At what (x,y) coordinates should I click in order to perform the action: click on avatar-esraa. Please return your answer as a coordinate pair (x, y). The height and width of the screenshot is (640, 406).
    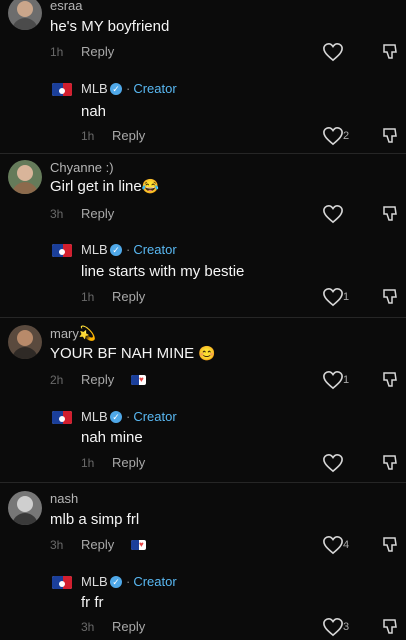
    Looking at the image, I should click on (25, 15).